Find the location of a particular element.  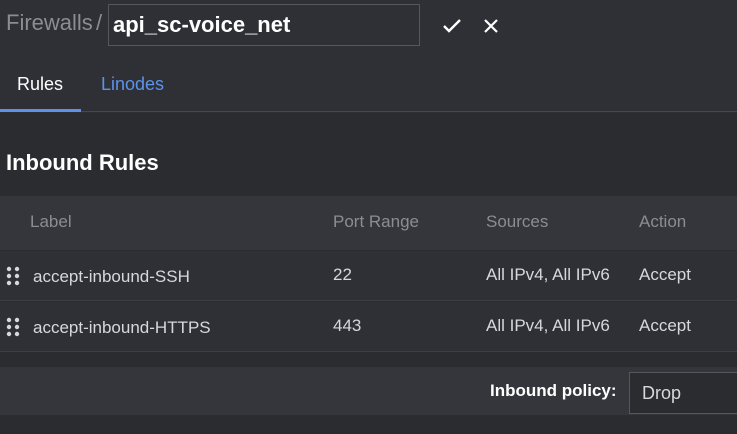

table-header: Label Port Range Sources Action is located at coordinates (368, 223).